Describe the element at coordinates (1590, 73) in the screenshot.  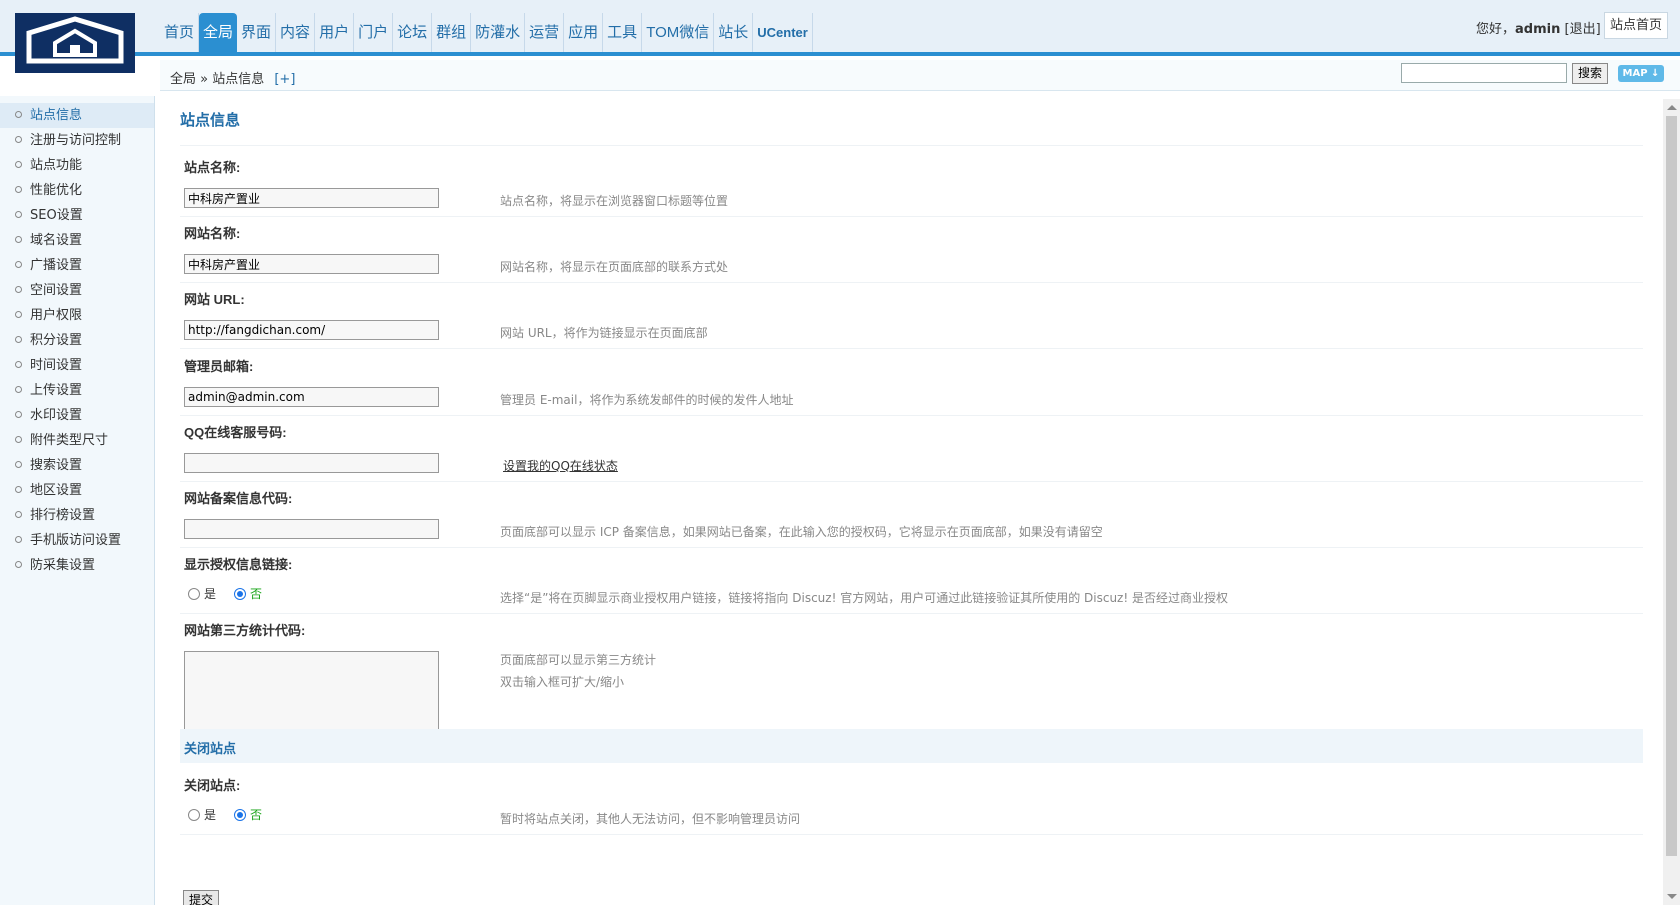
I see `search-button: 搜索` at that location.